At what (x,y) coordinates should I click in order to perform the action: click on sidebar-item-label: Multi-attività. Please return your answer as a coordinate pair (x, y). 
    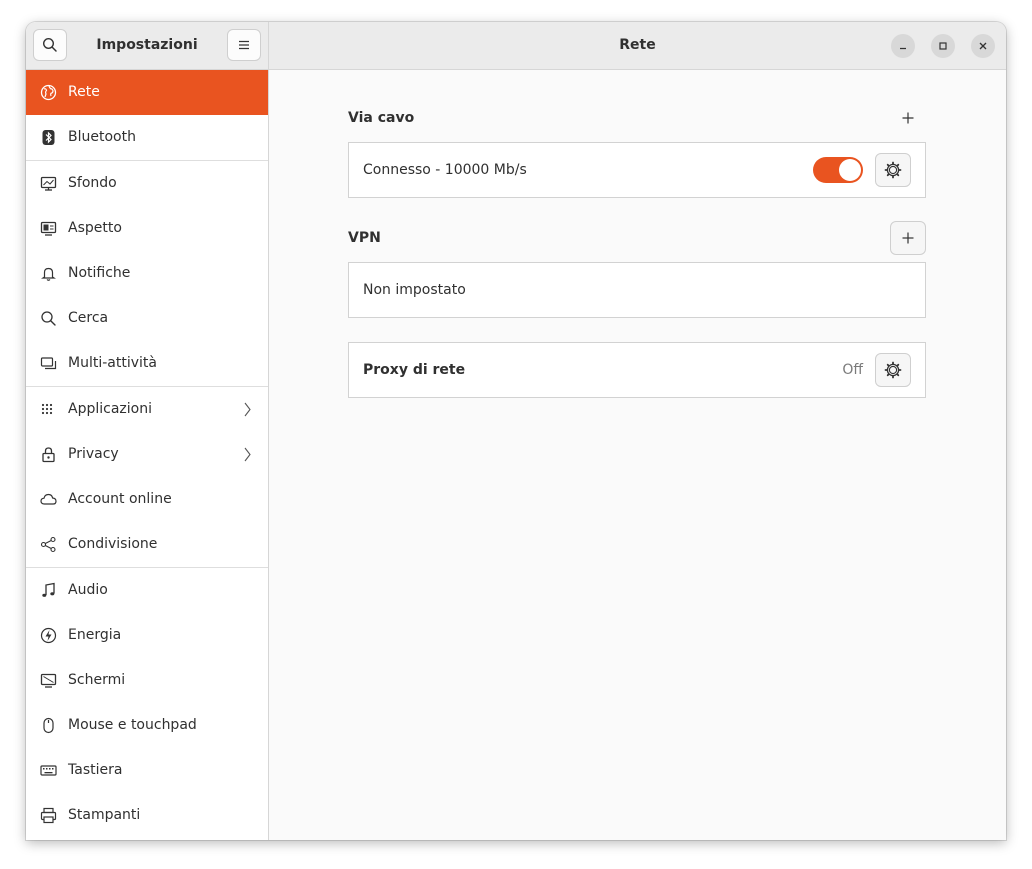
    Looking at the image, I should click on (112, 363).